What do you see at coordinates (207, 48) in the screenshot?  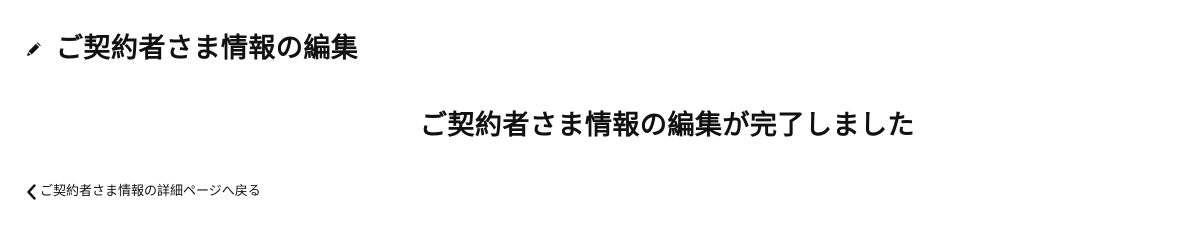 I see `page-title: ご契約者さま情報の編集` at bounding box center [207, 48].